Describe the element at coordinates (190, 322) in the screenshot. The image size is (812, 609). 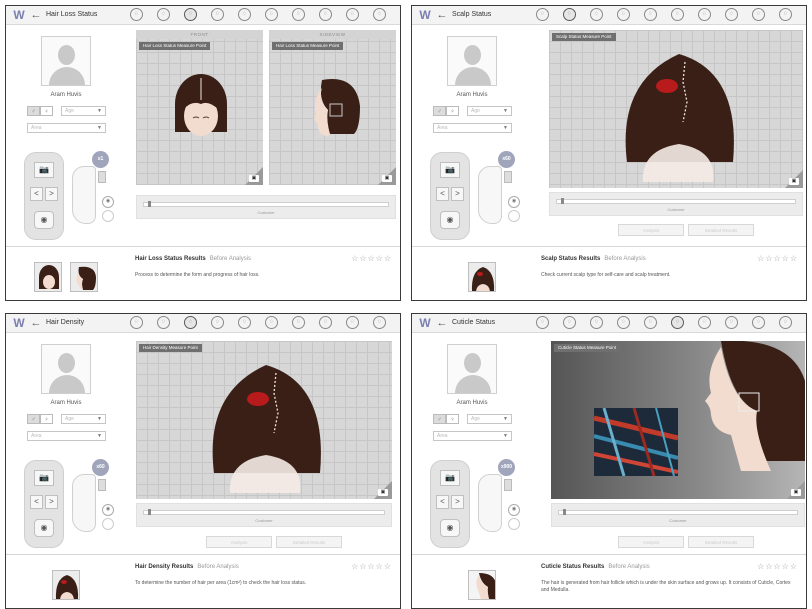
I see `hair-density-icon: ◌` at that location.